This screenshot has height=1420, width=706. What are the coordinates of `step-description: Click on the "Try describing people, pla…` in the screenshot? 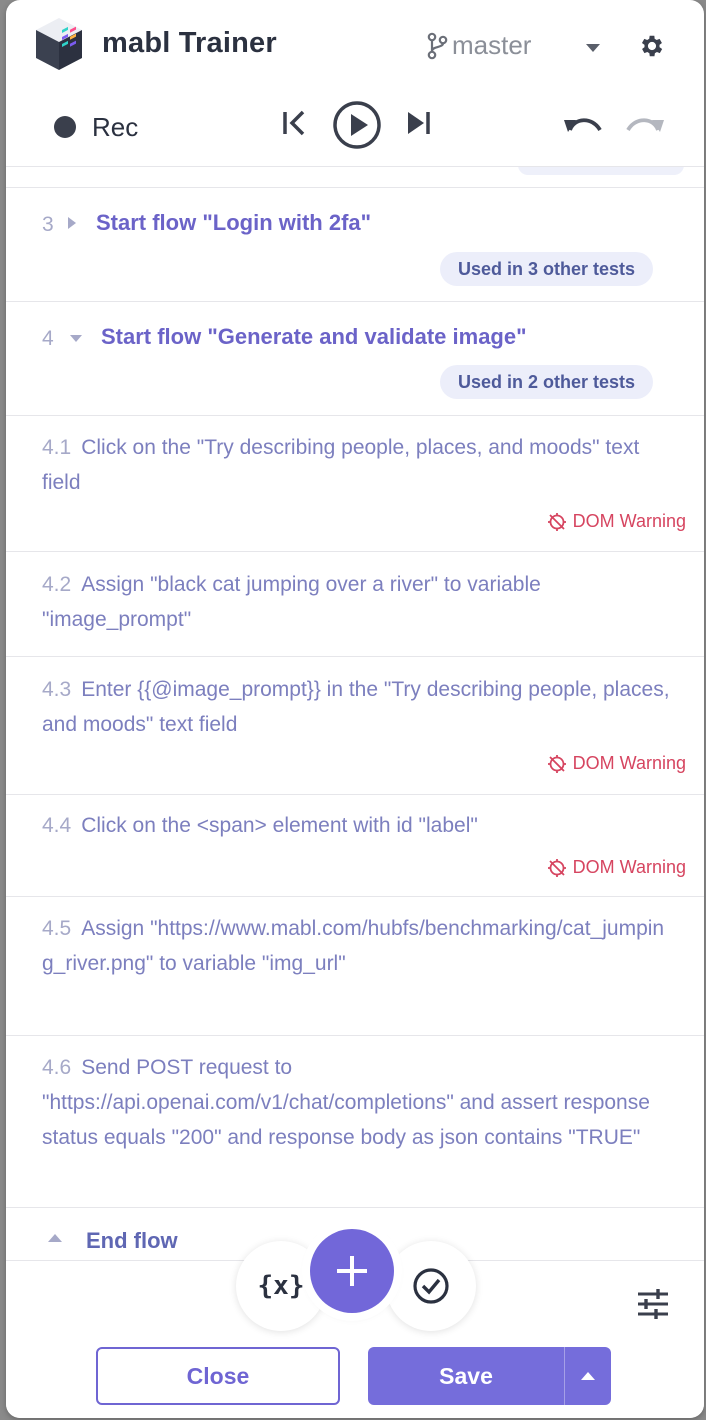 It's located at (341, 465).